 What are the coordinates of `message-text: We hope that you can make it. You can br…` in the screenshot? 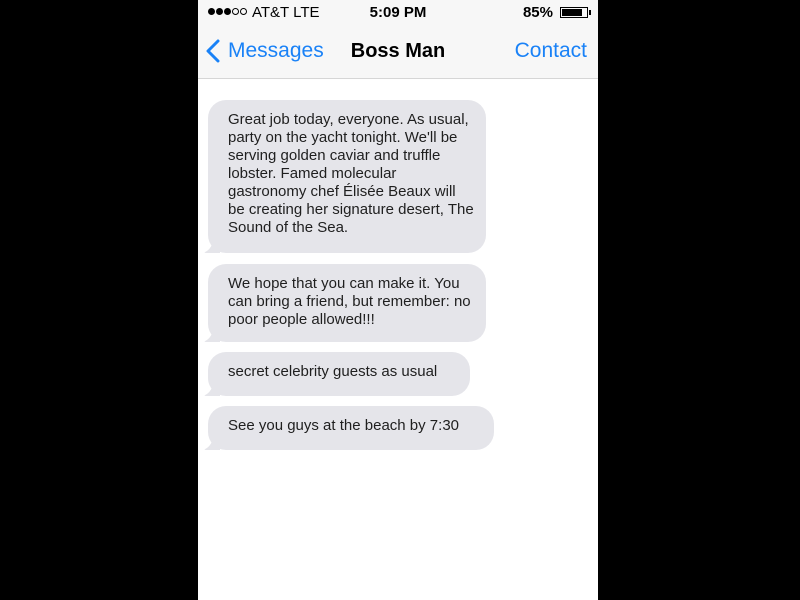 It's located at (349, 301).